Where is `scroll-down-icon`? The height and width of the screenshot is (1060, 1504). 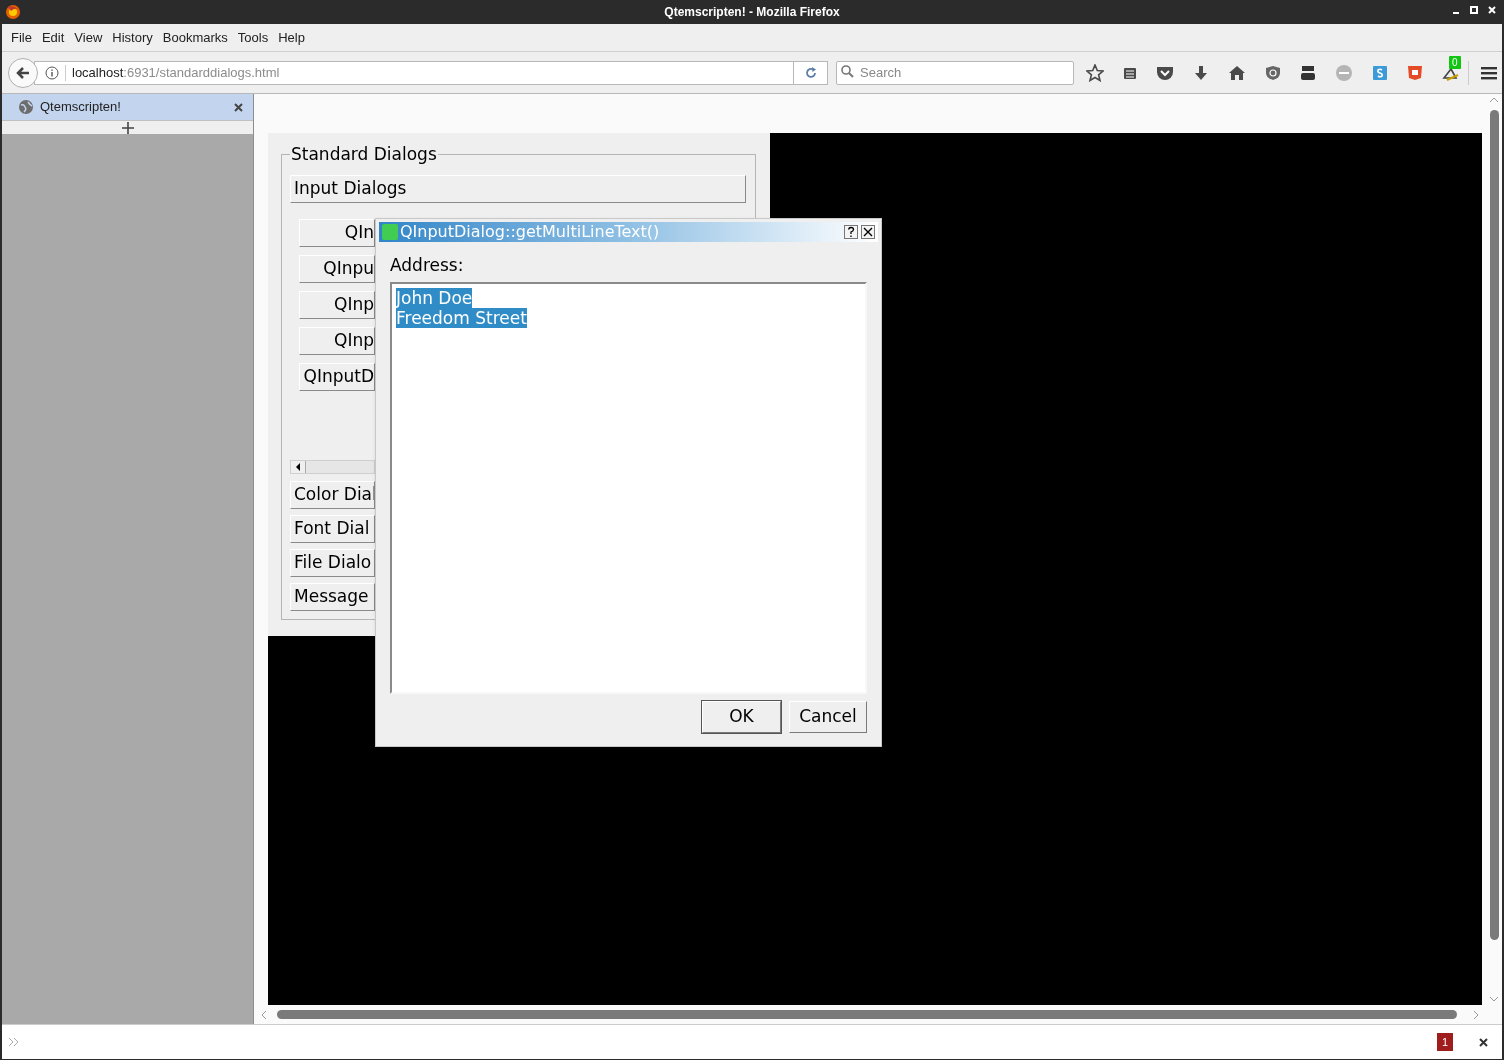
scroll-down-icon is located at coordinates (1494, 999).